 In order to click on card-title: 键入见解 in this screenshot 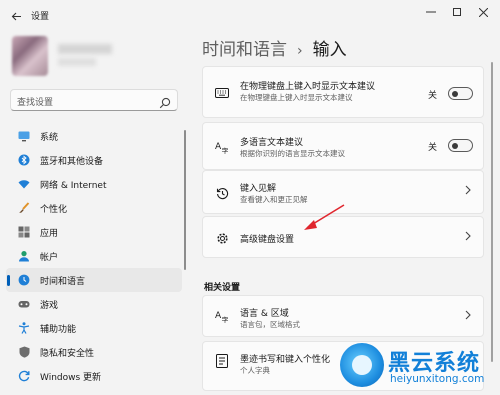, I will do `click(258, 189)`.